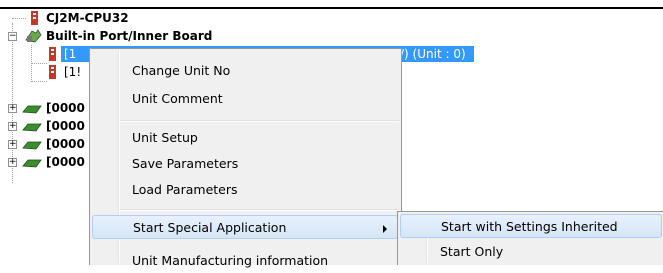 The image size is (663, 273). I want to click on menu-item-unit-comment: Unit Comment, so click(244, 99).